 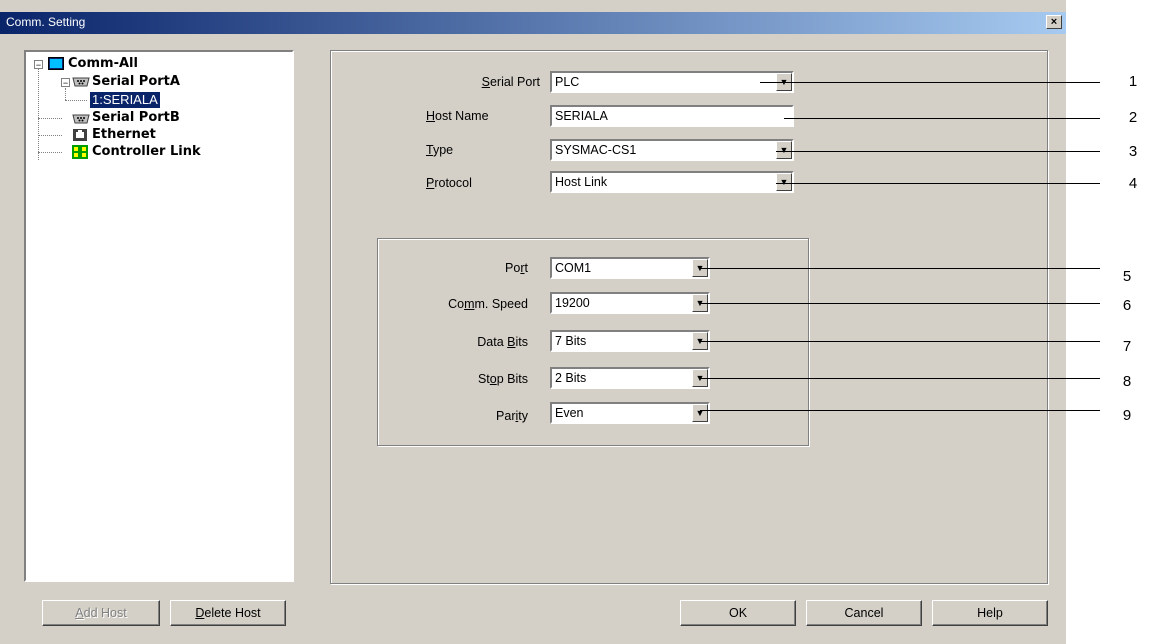 I want to click on serial-port-label: Serial Port, so click(x=510, y=82).